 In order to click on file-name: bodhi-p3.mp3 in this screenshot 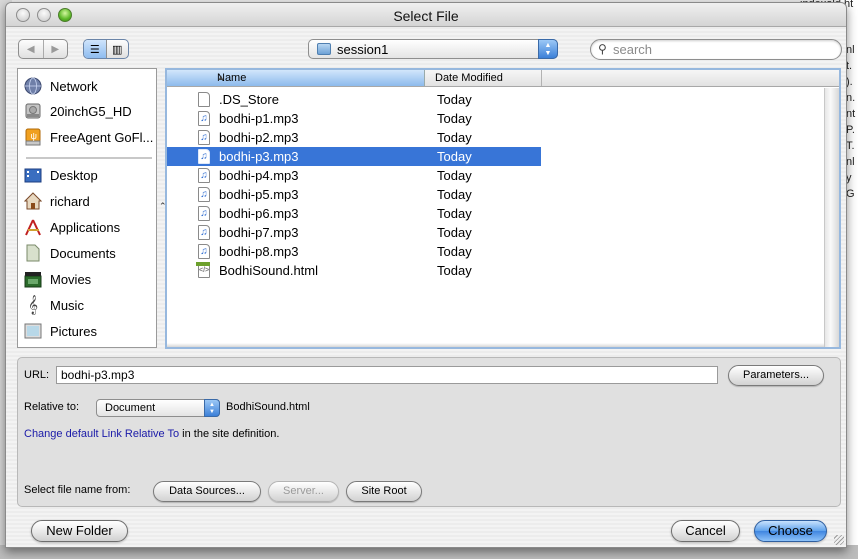, I will do `click(259, 156)`.